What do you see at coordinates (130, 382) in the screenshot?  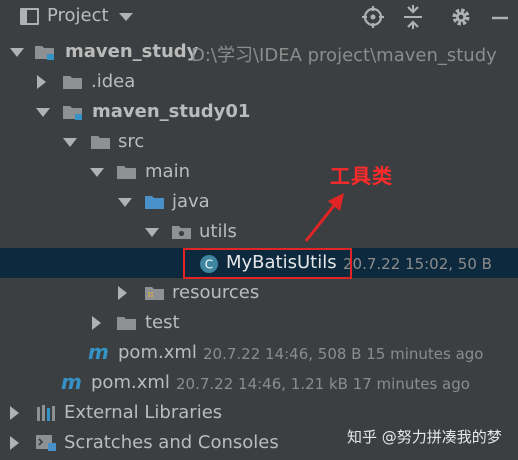 I see `tree-label-root-pom: pom.xml` at bounding box center [130, 382].